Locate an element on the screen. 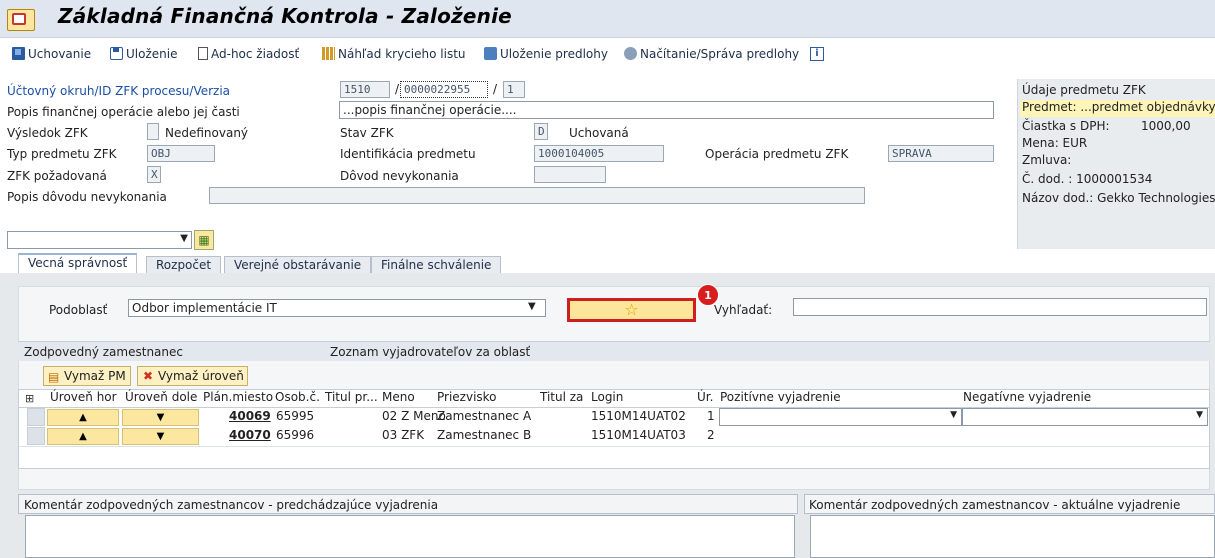 The height and width of the screenshot is (558, 1215). reason-desc-label: Popis dôvodu nevykonania is located at coordinates (87, 197).